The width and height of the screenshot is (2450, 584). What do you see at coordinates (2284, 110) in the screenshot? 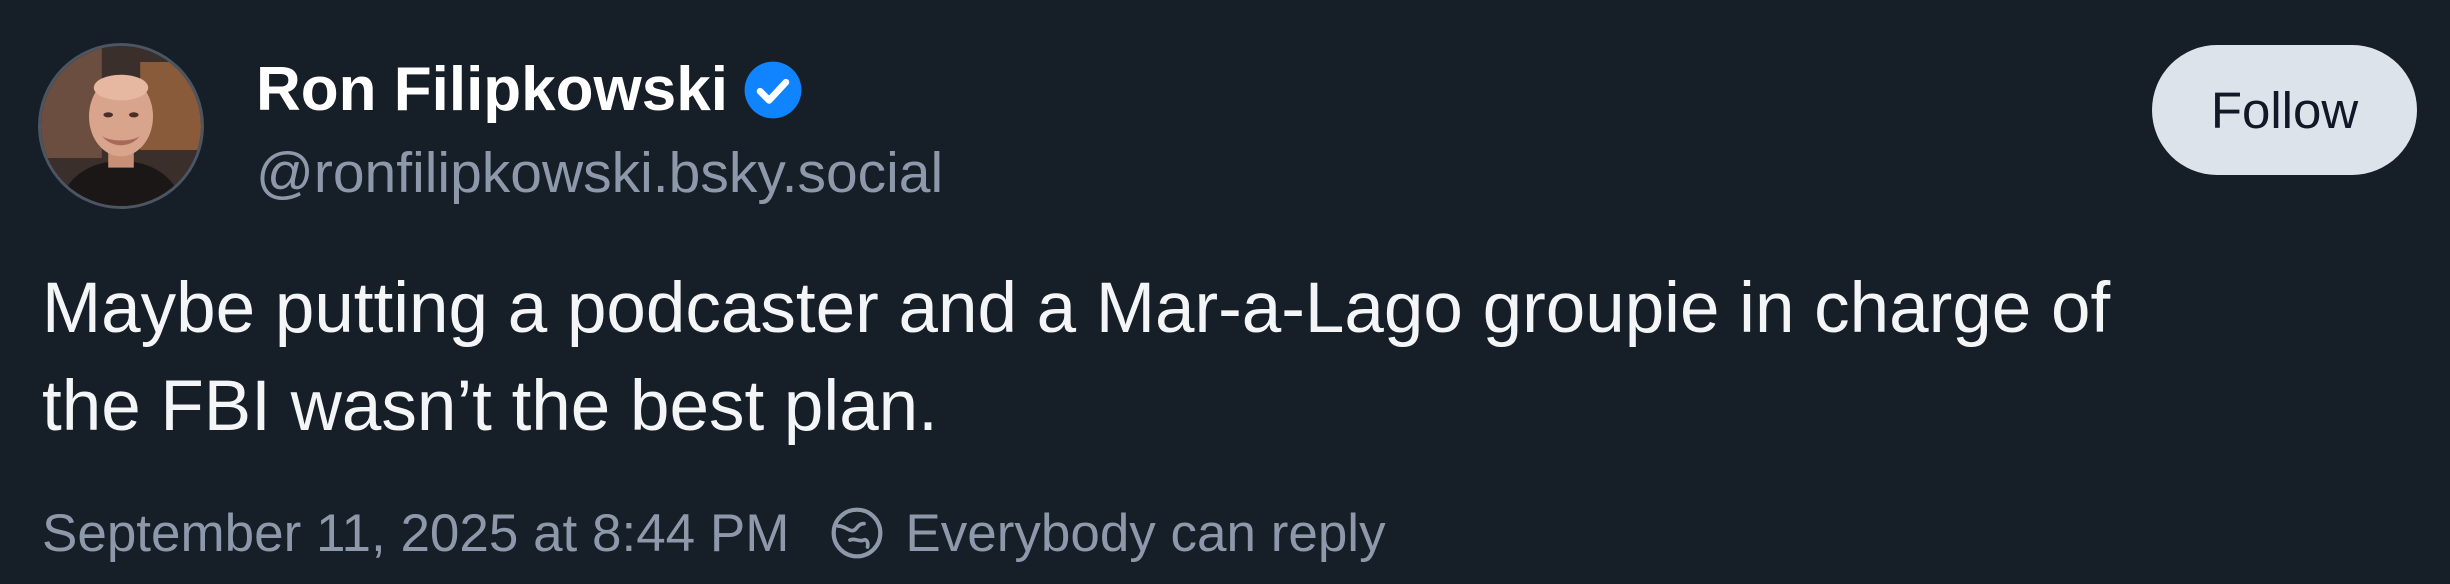
I see `follow-button: Follow` at bounding box center [2284, 110].